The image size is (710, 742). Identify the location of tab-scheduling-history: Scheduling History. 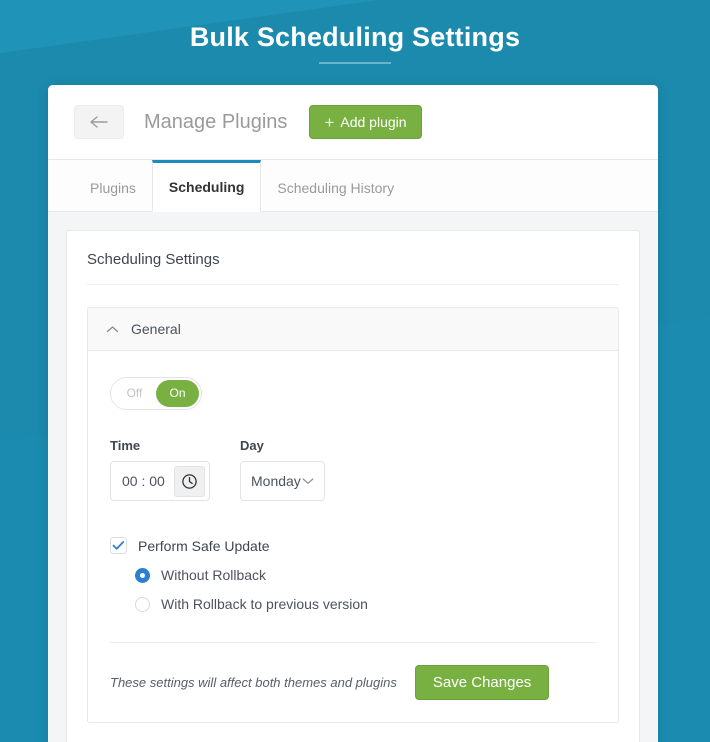
(335, 186).